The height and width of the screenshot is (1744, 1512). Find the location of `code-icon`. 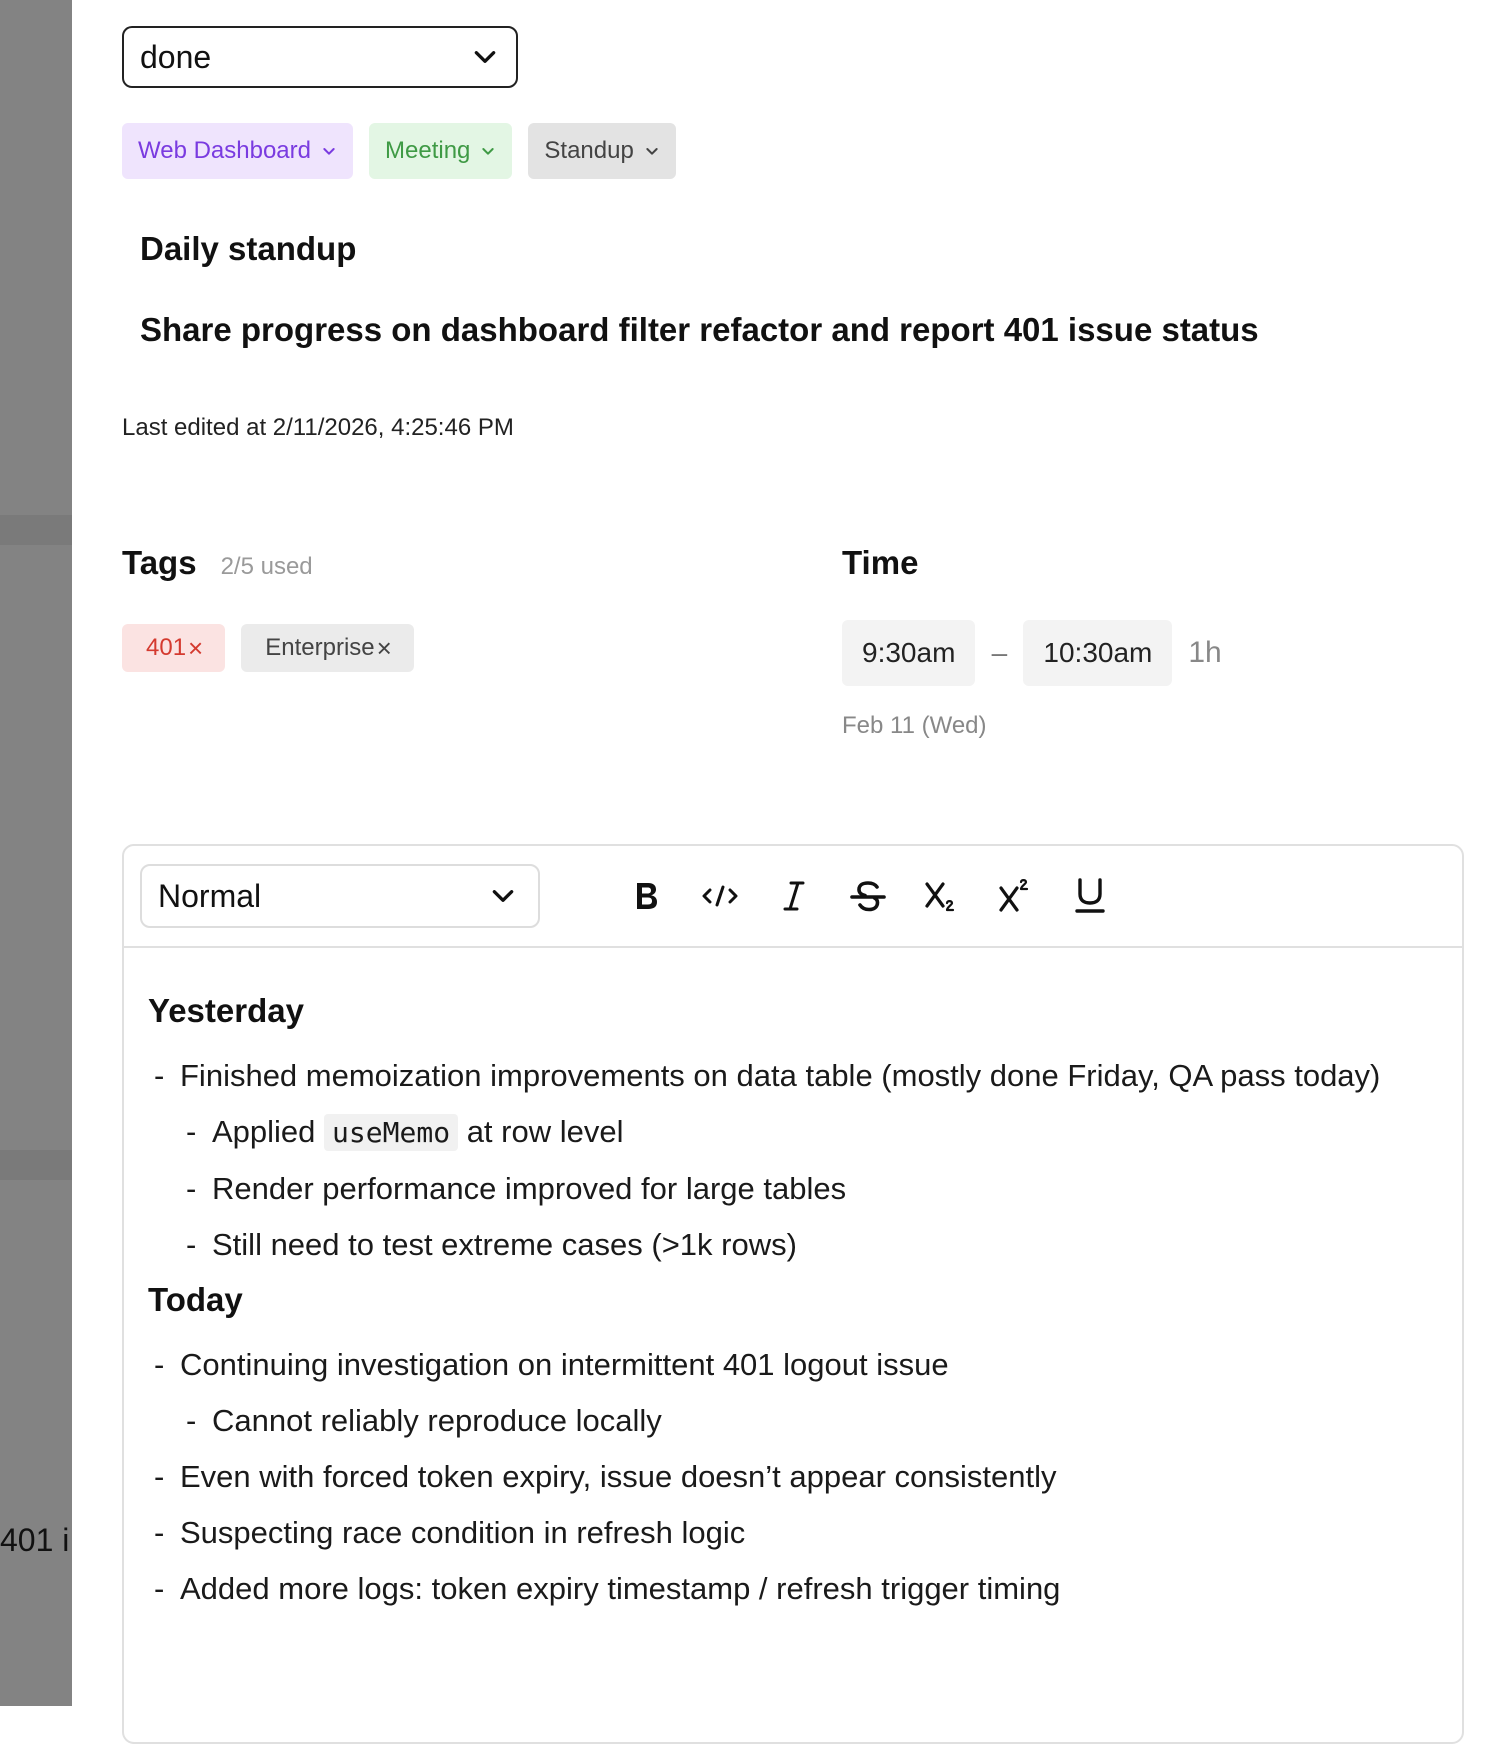

code-icon is located at coordinates (720, 896).